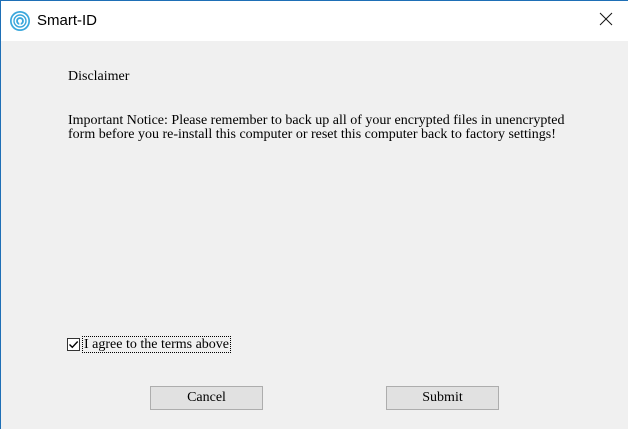 Image resolution: width=629 pixels, height=430 pixels. What do you see at coordinates (314, 21) in the screenshot?
I see `title-bar: Smart-ID` at bounding box center [314, 21].